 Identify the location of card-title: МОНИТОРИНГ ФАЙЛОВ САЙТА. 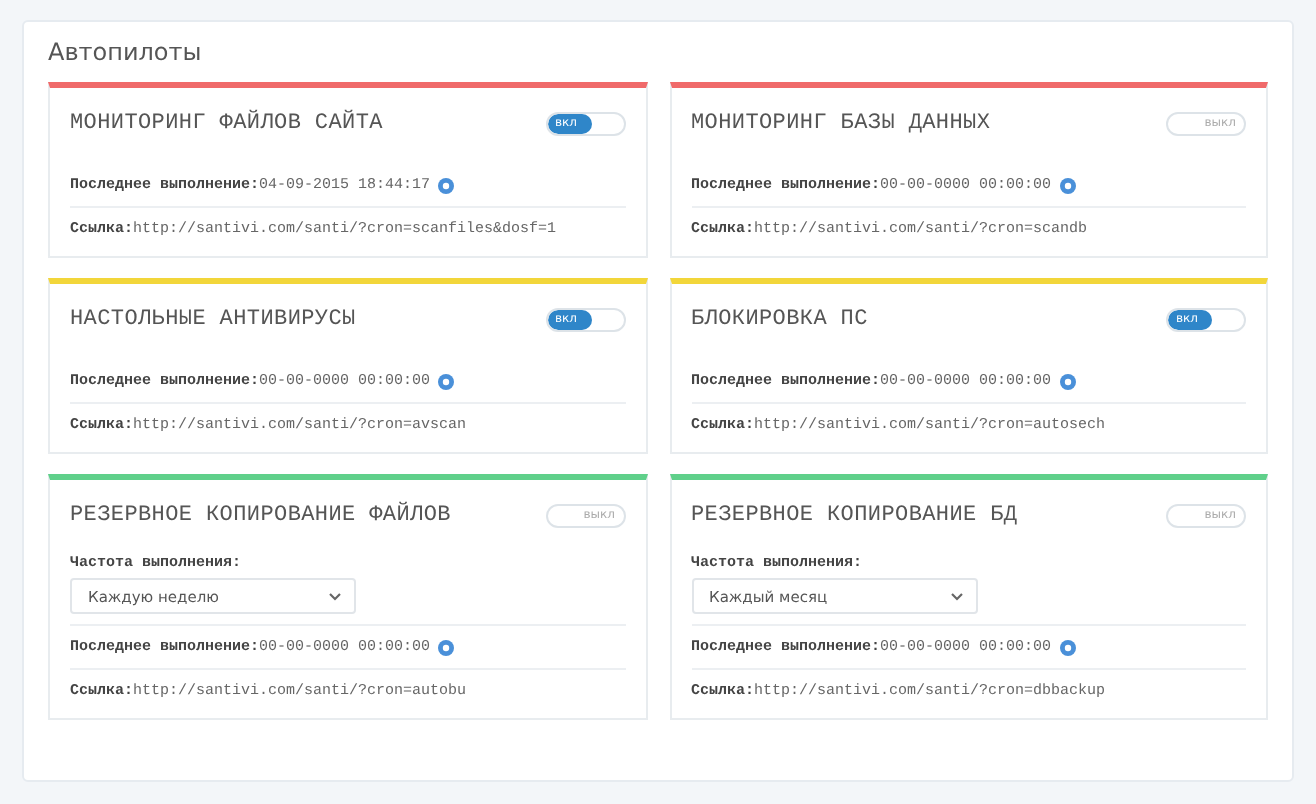
(226, 124).